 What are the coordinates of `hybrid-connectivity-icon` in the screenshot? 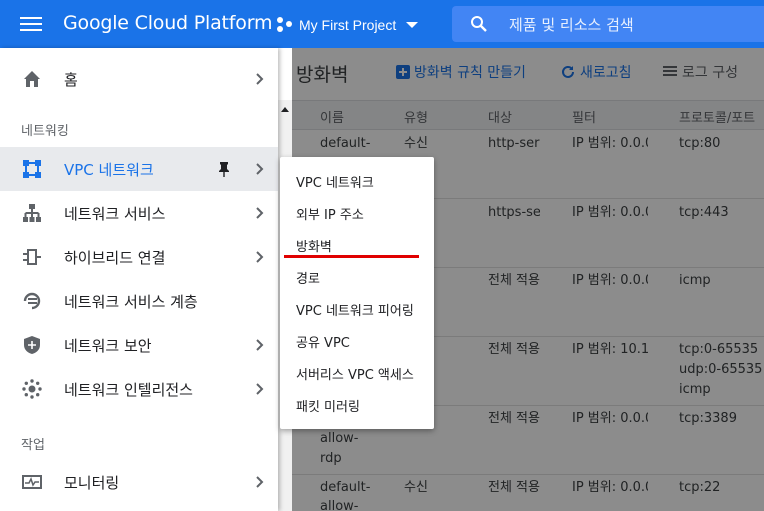 It's located at (32, 257).